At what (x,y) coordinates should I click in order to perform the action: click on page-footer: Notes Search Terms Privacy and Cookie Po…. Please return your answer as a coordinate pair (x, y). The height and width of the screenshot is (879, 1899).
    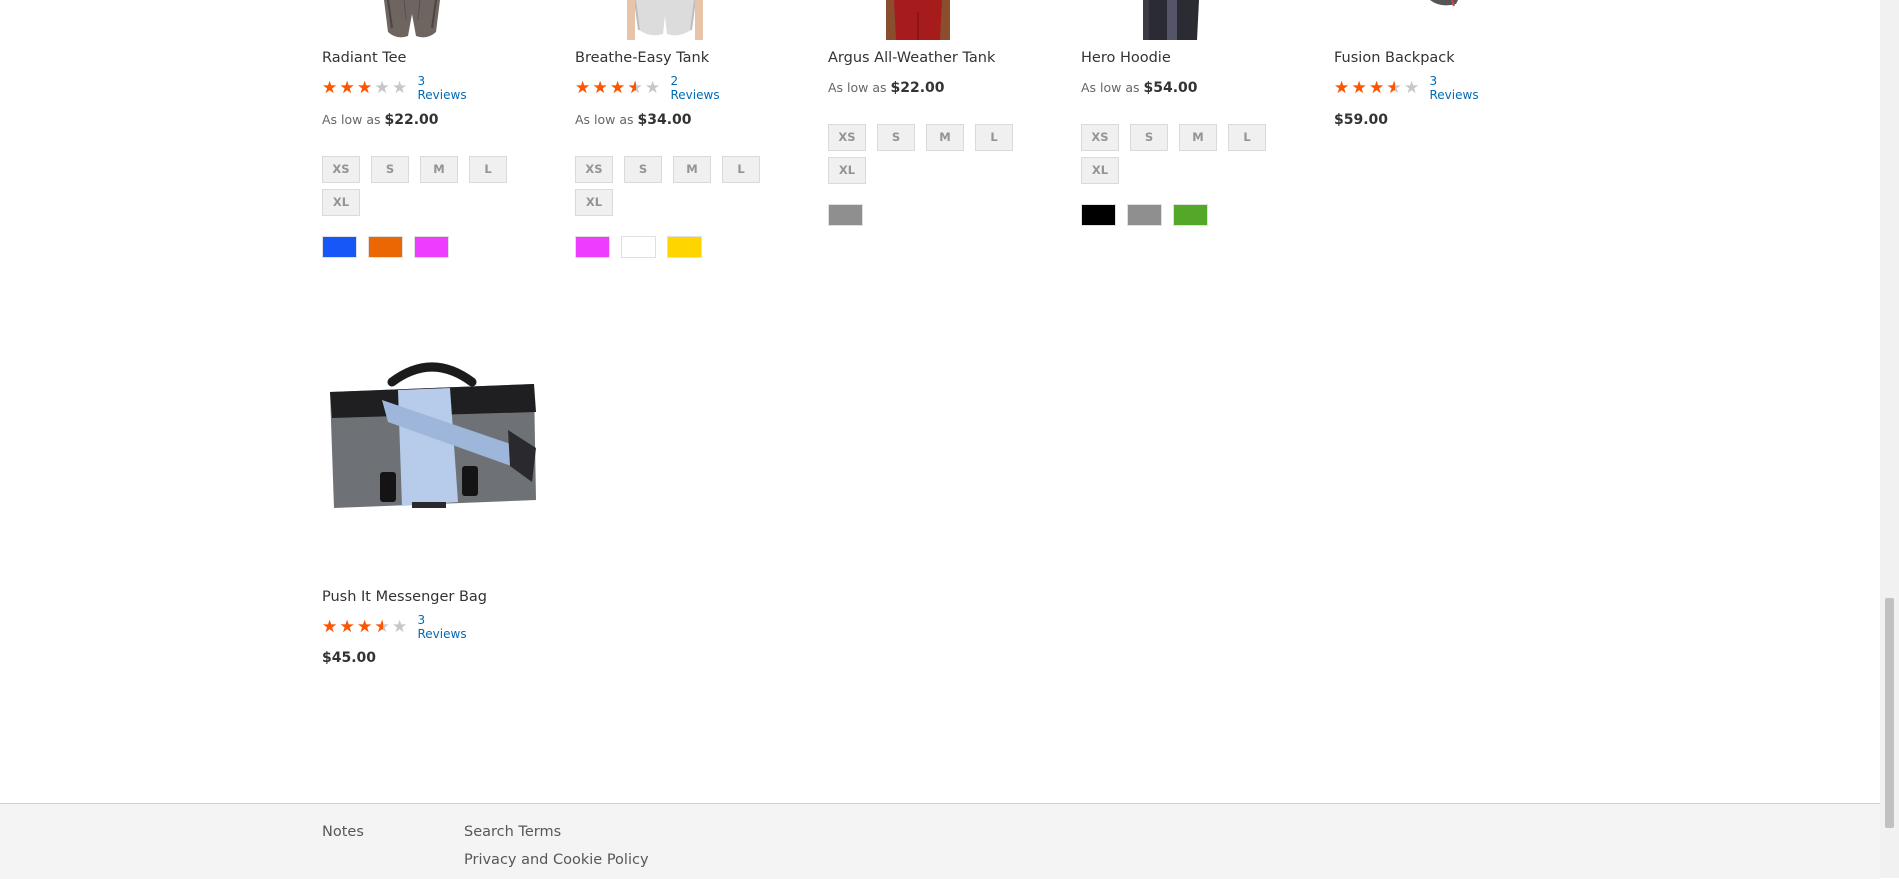
    Looking at the image, I should click on (940, 841).